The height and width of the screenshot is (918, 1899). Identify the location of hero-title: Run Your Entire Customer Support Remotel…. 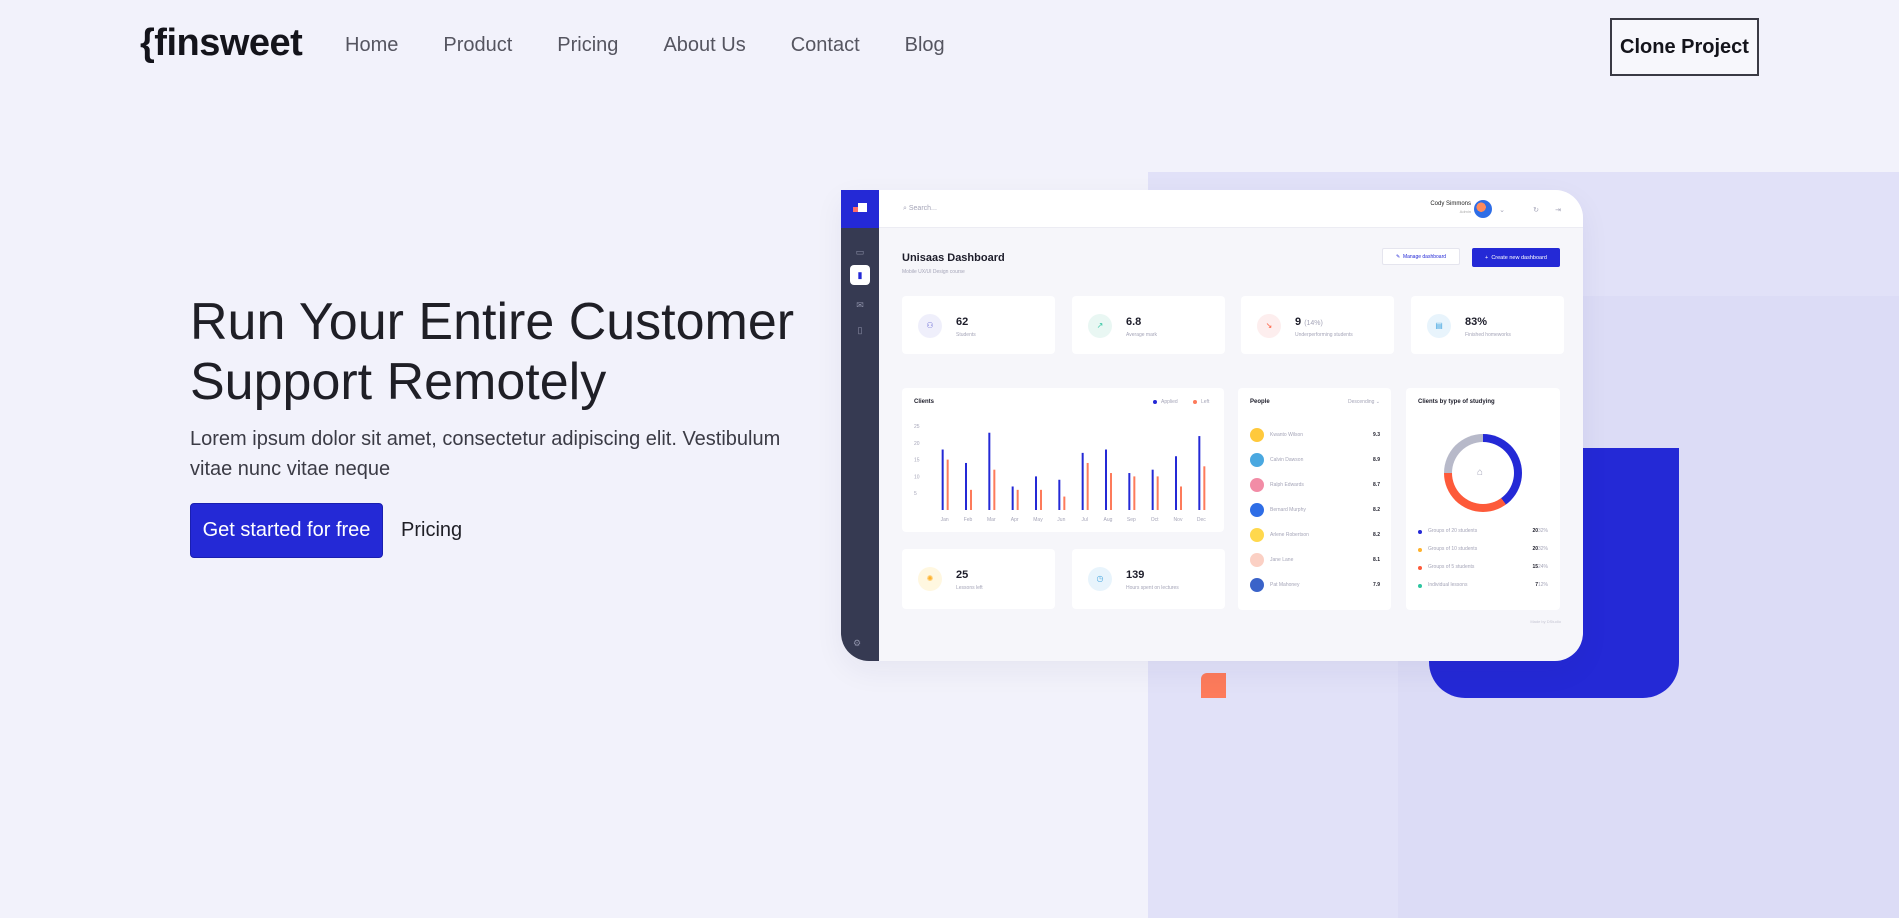
(492, 352).